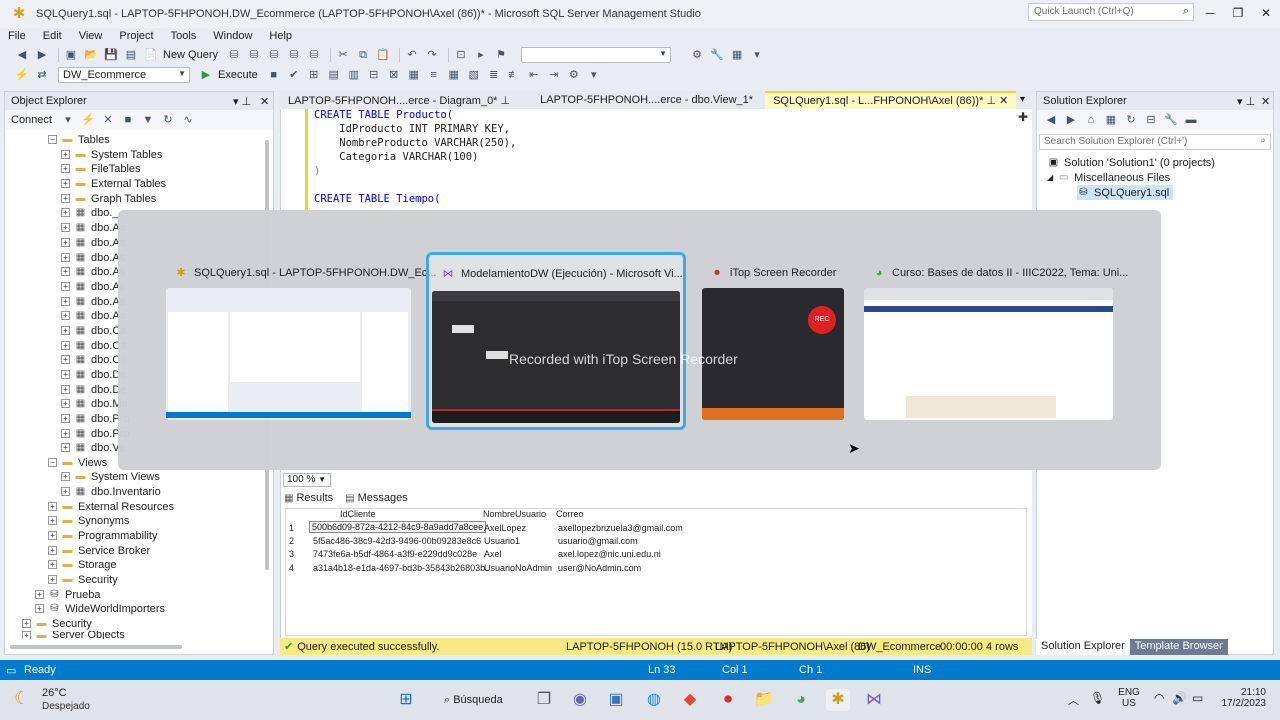 This screenshot has height=720, width=1280. I want to click on results-to-file-icon: ▧, so click(474, 75).